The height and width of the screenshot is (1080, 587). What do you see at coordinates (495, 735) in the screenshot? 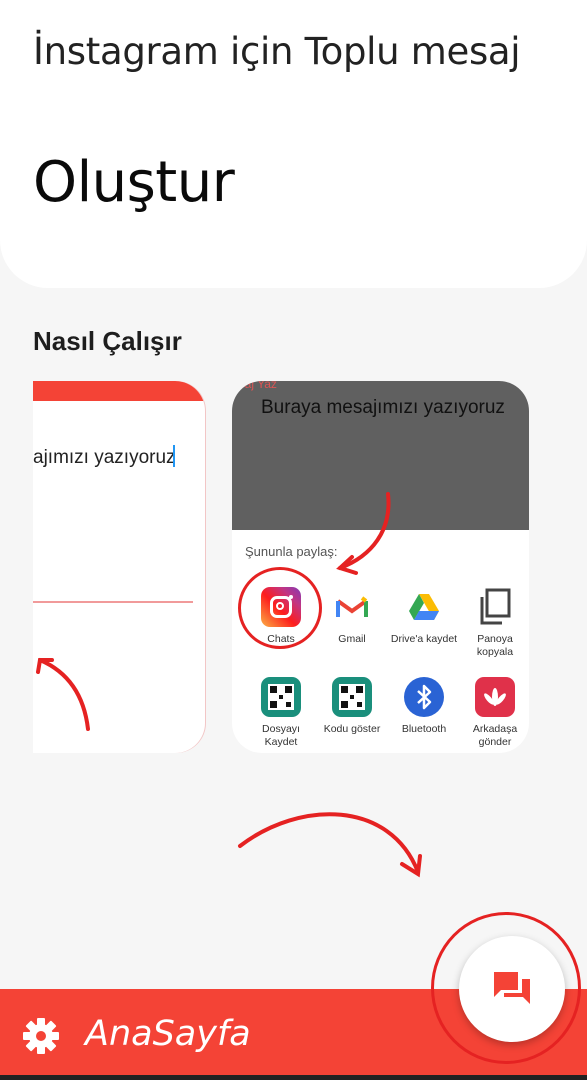
I see `share-target-label: Arkadaşa gönder` at bounding box center [495, 735].